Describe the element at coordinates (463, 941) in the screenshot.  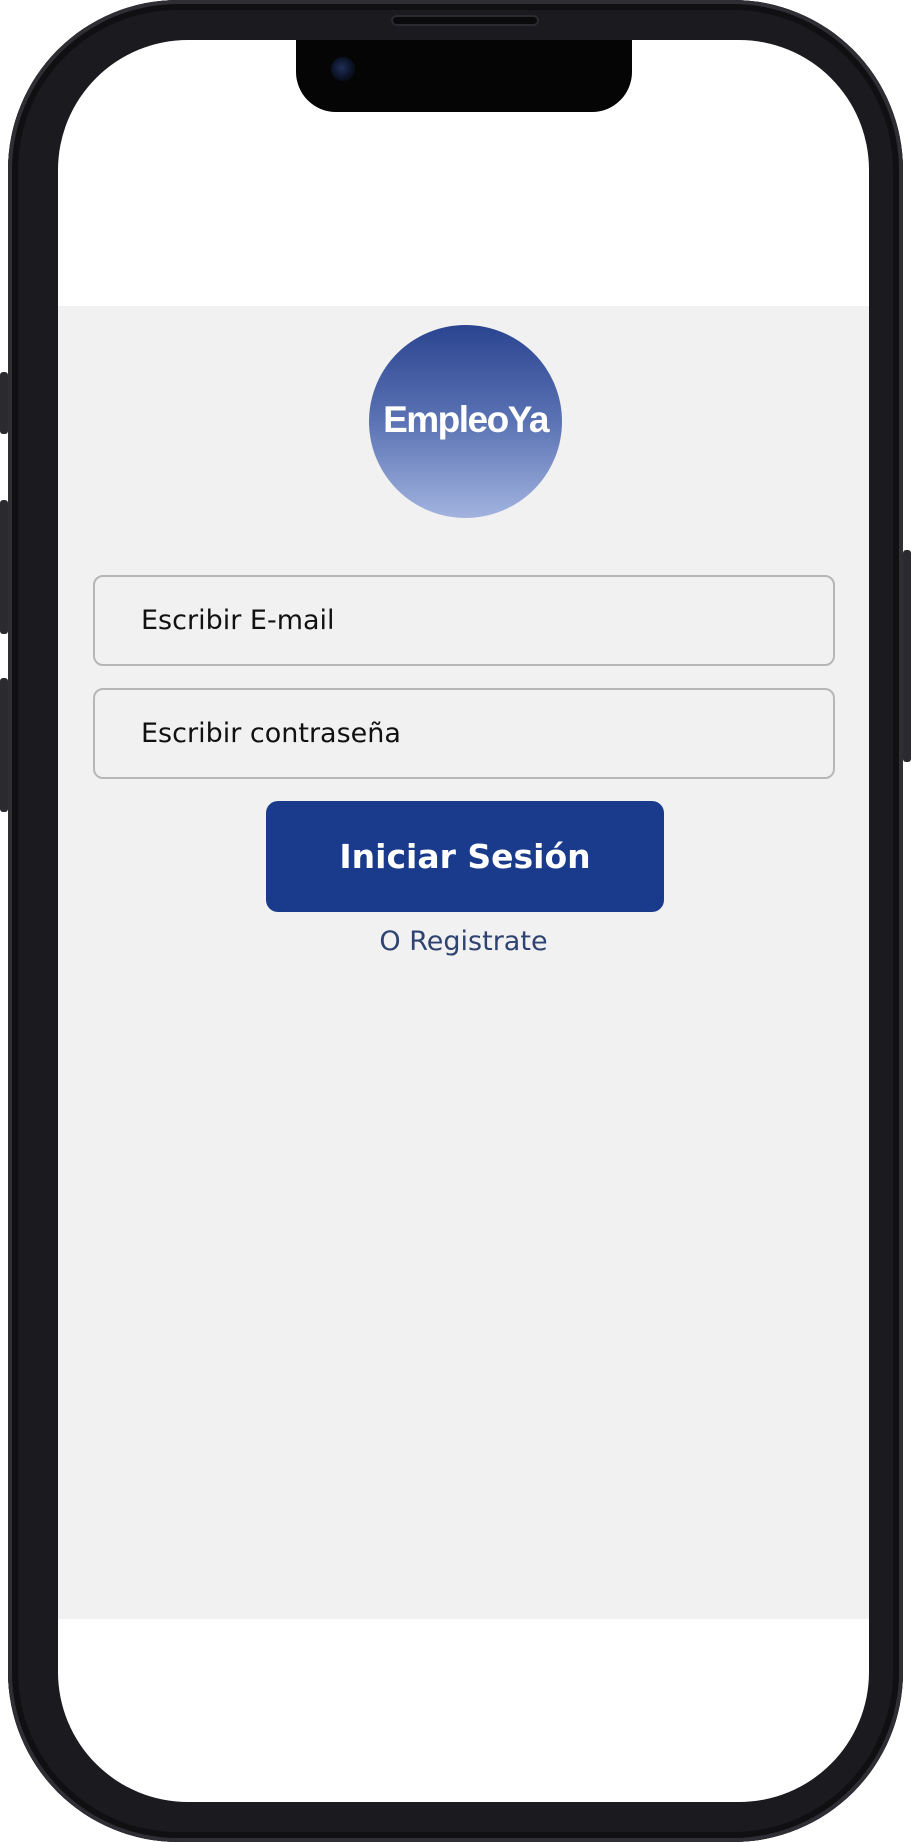
I see `register-link: O Registrate` at that location.